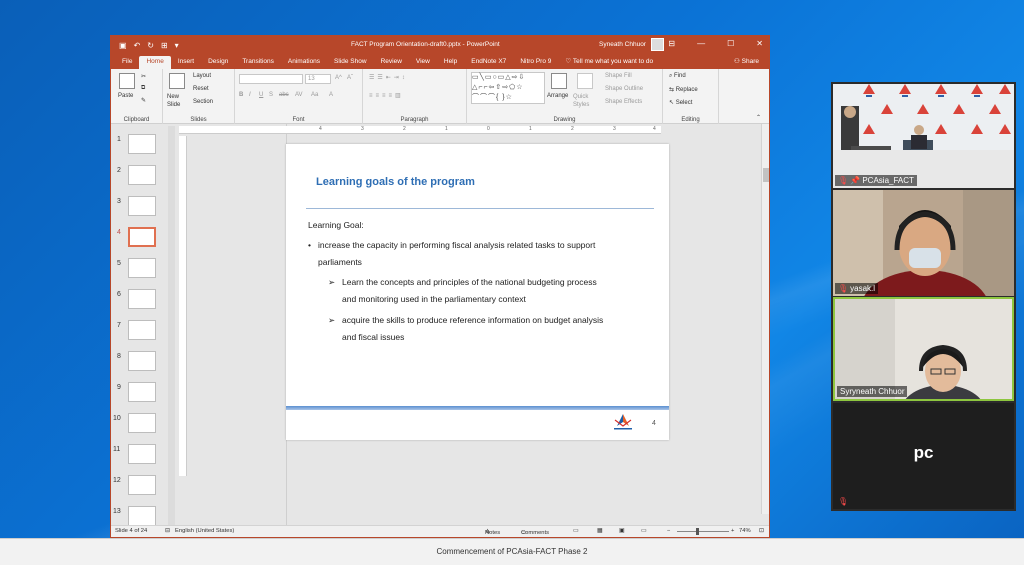 This screenshot has width=1024, height=565. What do you see at coordinates (759, 43) in the screenshot?
I see `close-button: ✕` at bounding box center [759, 43].